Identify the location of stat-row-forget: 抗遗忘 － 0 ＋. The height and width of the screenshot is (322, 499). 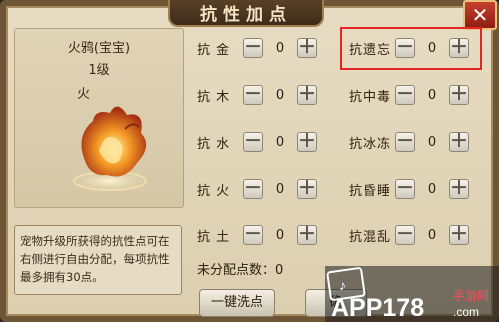
(409, 48).